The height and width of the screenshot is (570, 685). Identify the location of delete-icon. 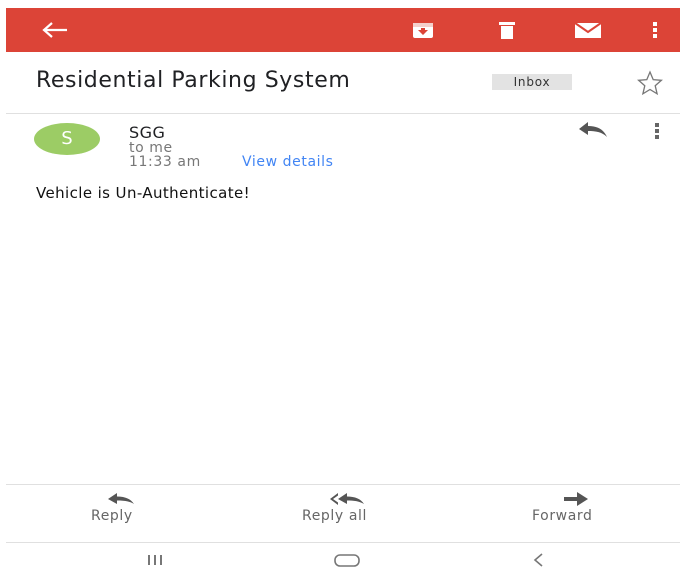
(507, 30).